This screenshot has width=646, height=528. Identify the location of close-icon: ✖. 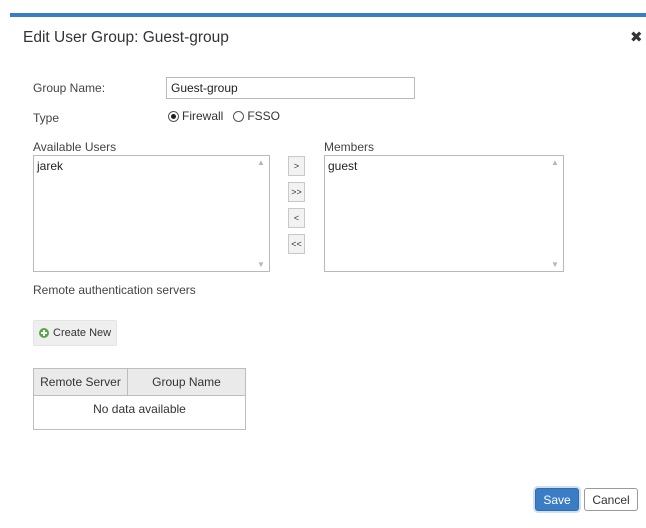
(636, 37).